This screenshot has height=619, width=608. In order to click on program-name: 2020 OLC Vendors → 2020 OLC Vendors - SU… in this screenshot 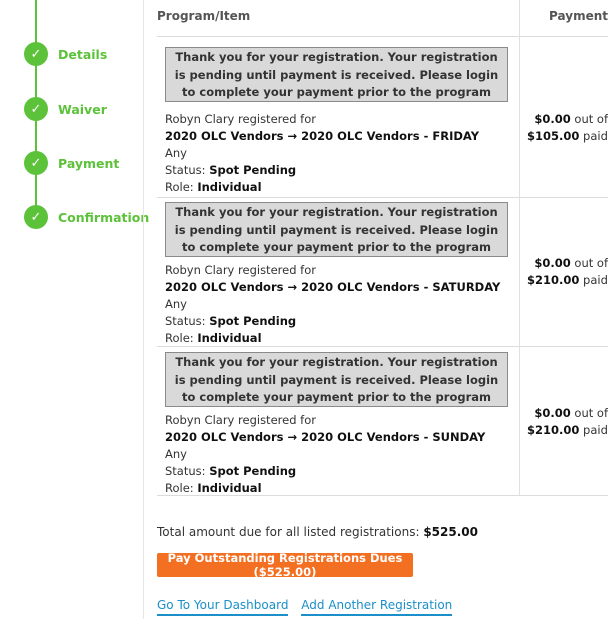, I will do `click(325, 437)`.